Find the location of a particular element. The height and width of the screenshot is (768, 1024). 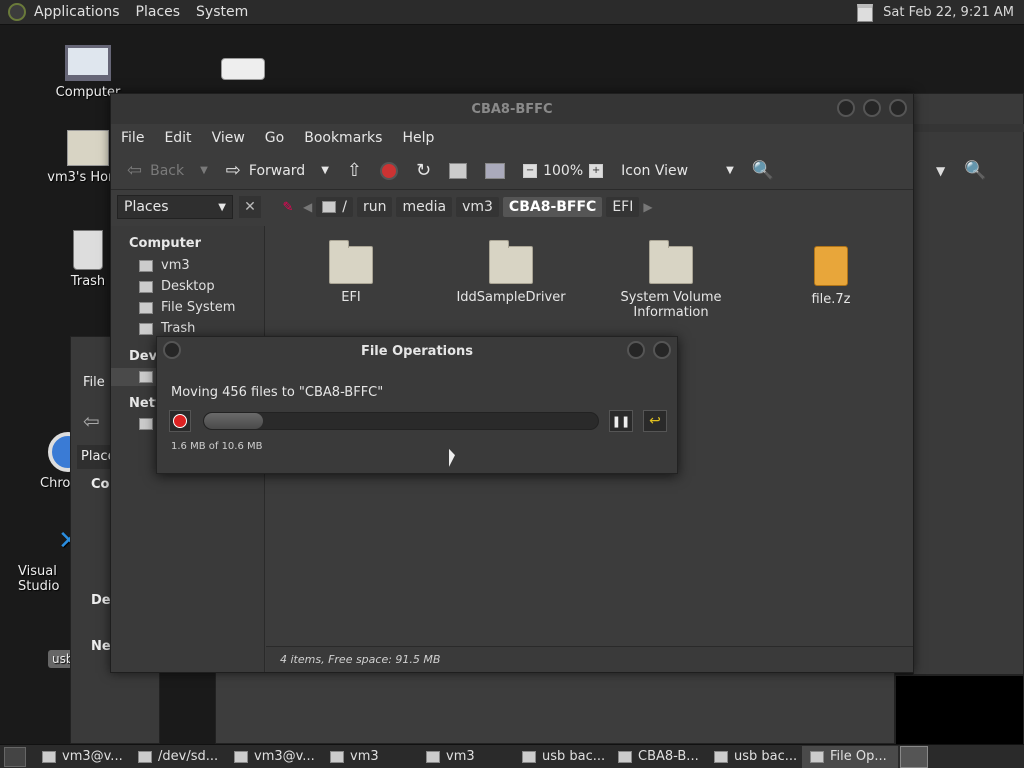

up-arrow-icon: ⇧ is located at coordinates (354, 170).